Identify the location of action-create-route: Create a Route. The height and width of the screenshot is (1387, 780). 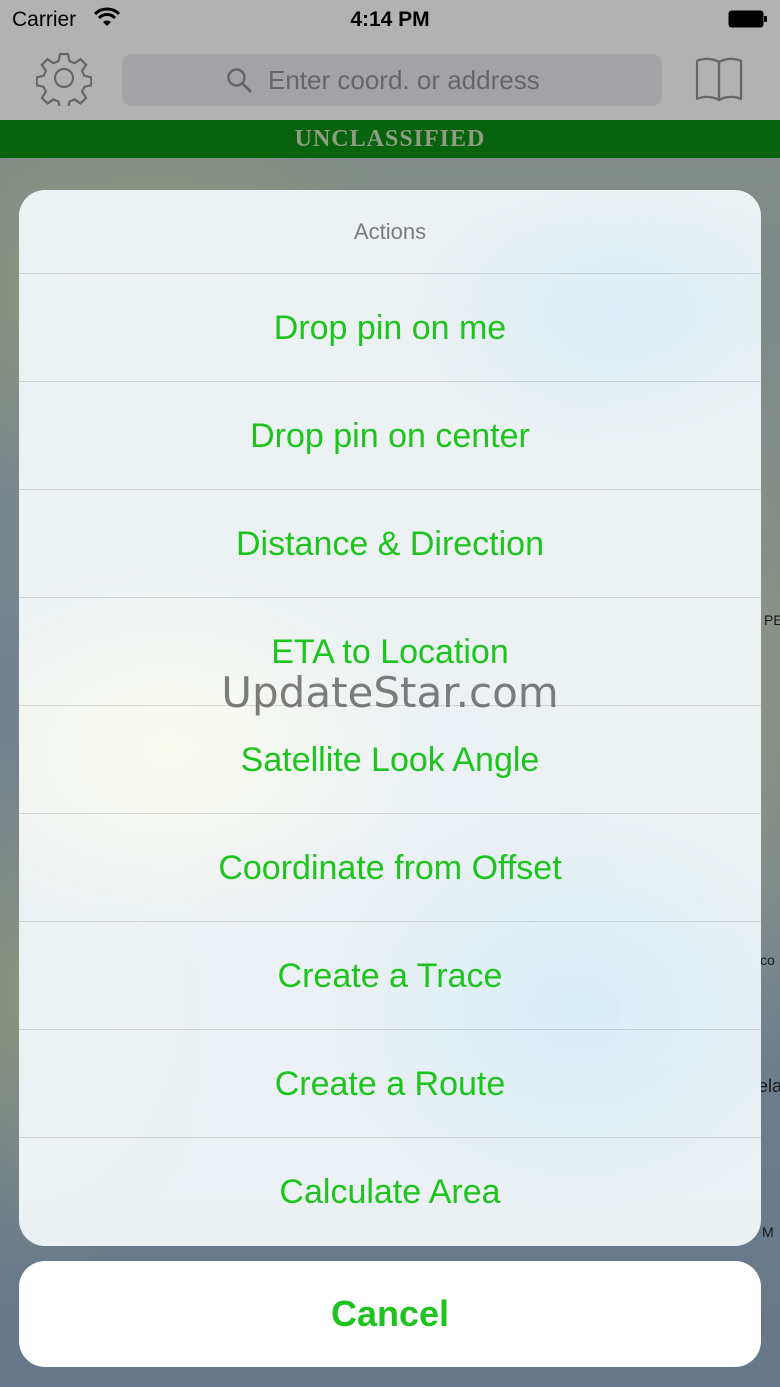
(390, 1084).